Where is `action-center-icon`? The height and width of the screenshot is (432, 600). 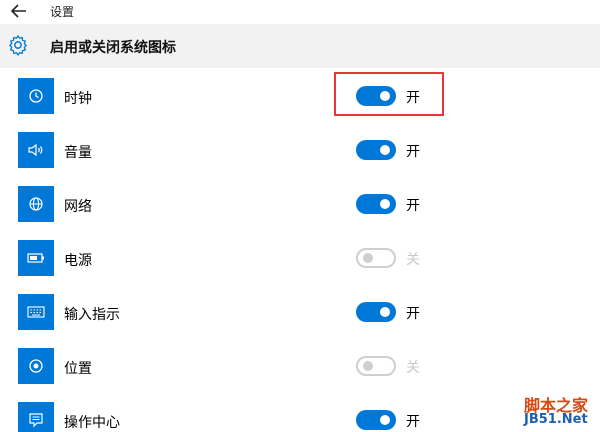 action-center-icon is located at coordinates (36, 420).